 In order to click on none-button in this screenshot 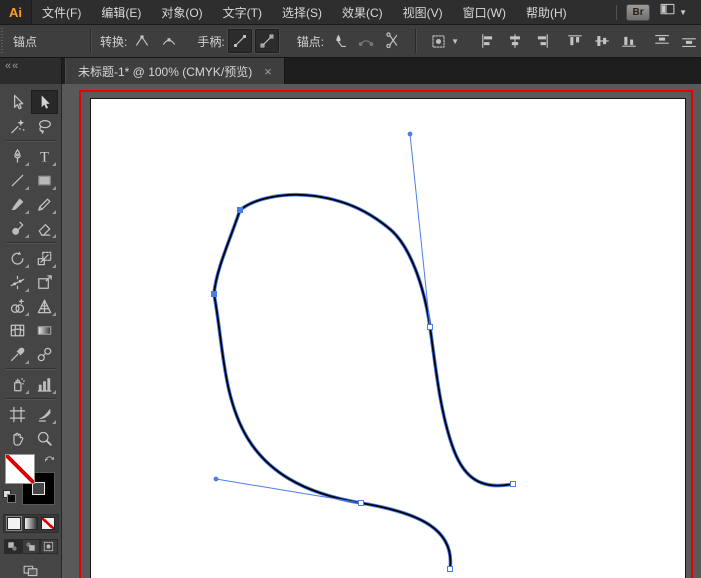, I will do `click(47, 523)`.